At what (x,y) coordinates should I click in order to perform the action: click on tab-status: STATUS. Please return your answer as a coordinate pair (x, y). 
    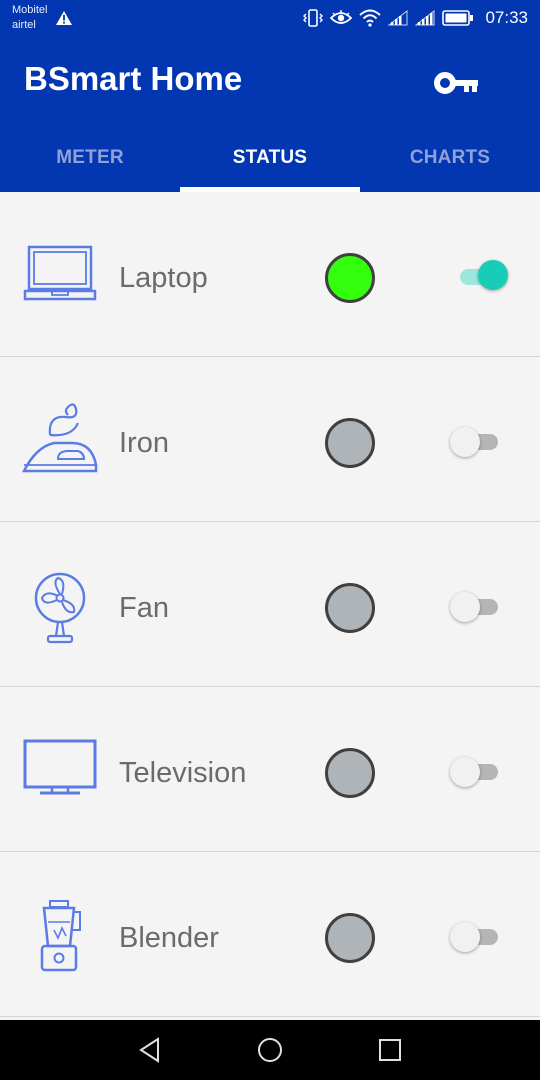
    Looking at the image, I should click on (270, 162).